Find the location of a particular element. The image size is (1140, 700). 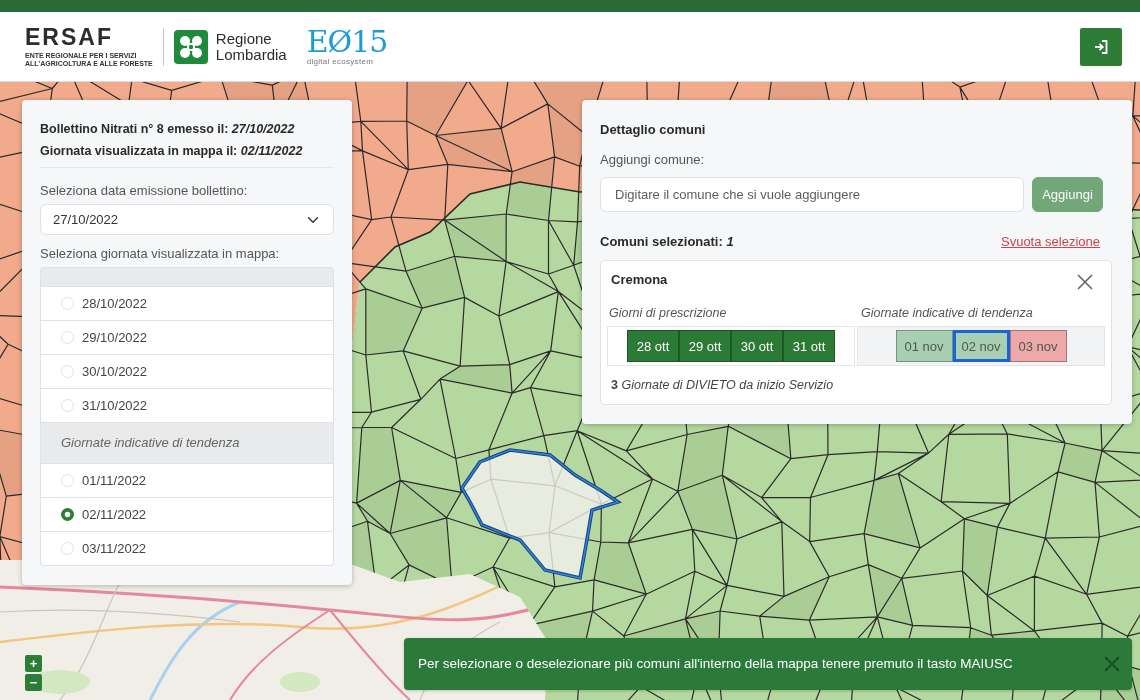

logo-wordmark: ERSAF is located at coordinates (69, 37).